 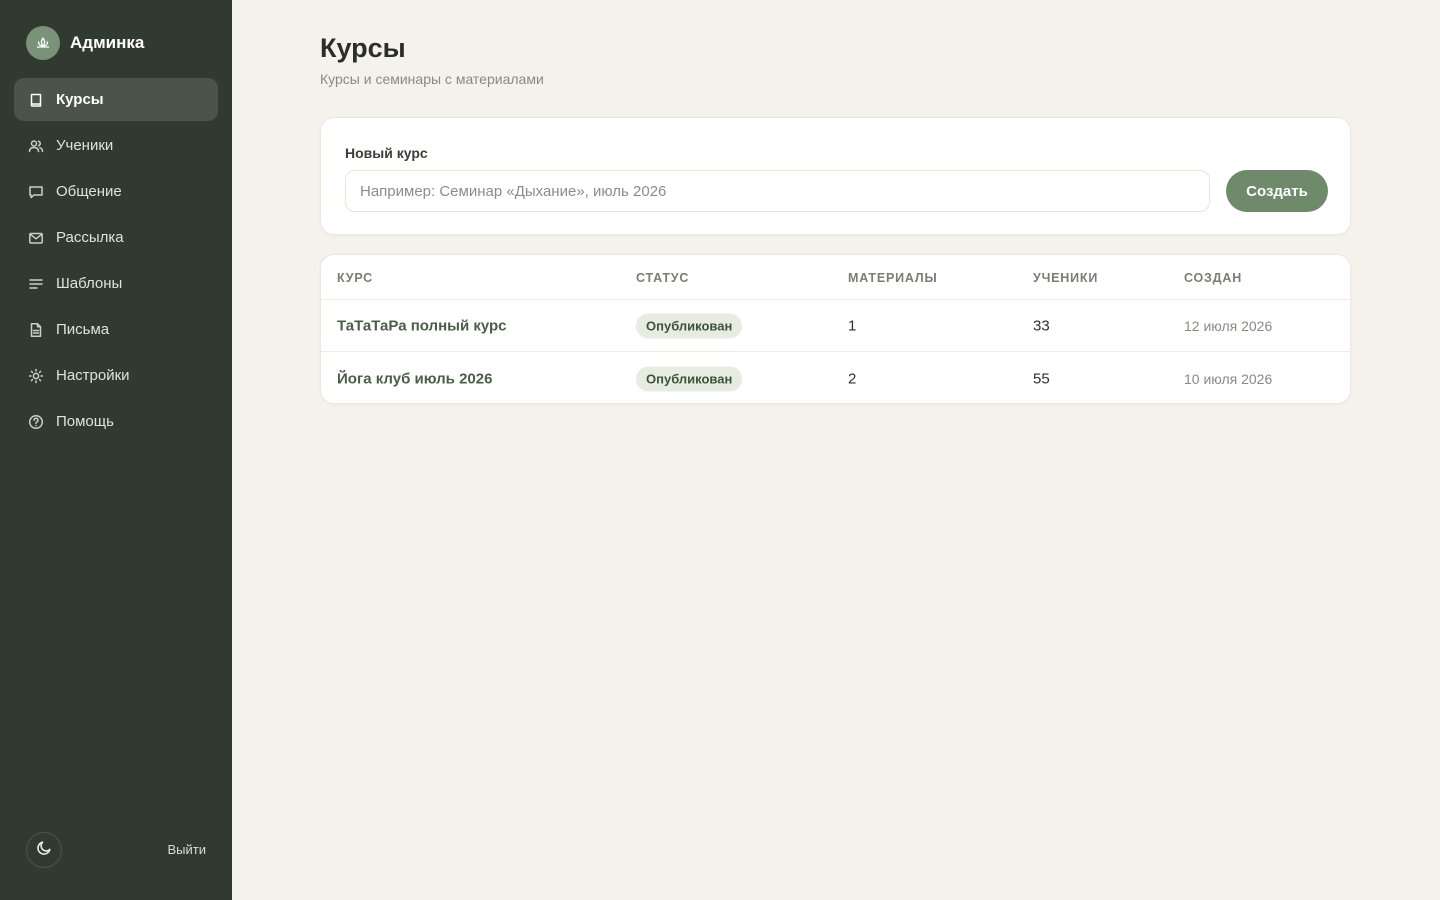 I want to click on page-subtitle: Курсы и семинары с материалами, so click(x=432, y=79).